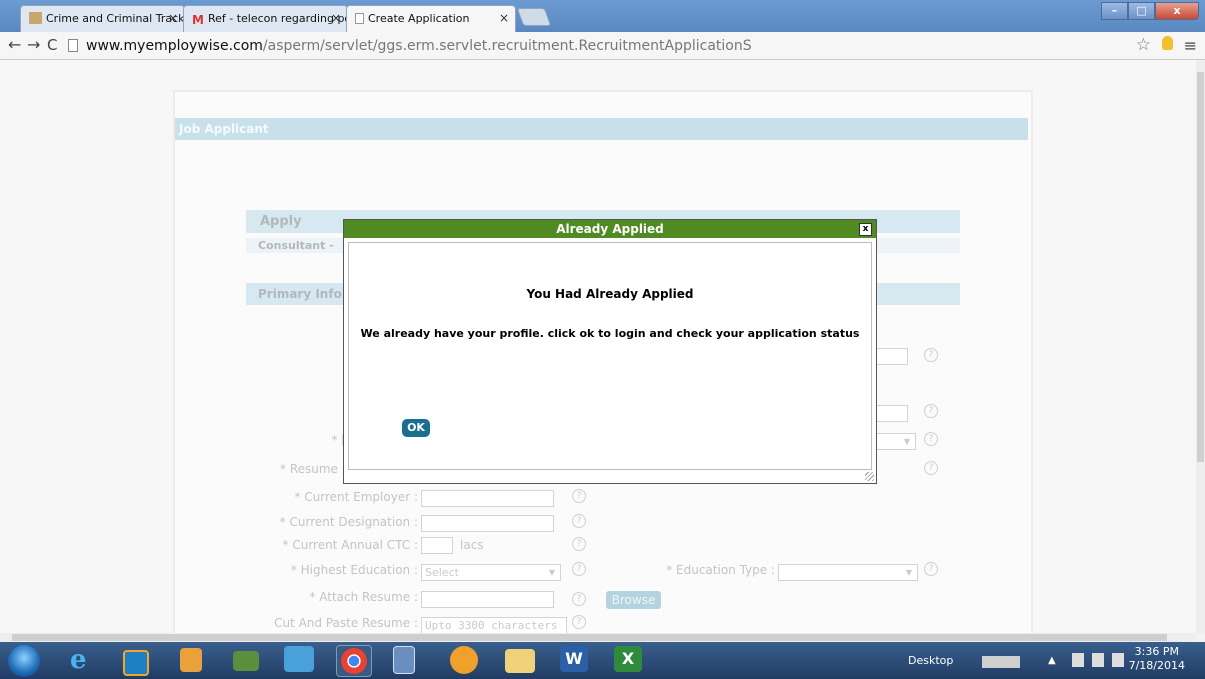  Describe the element at coordinates (1143, 45) in the screenshot. I see `bookmark-star-icon: ☆` at that location.